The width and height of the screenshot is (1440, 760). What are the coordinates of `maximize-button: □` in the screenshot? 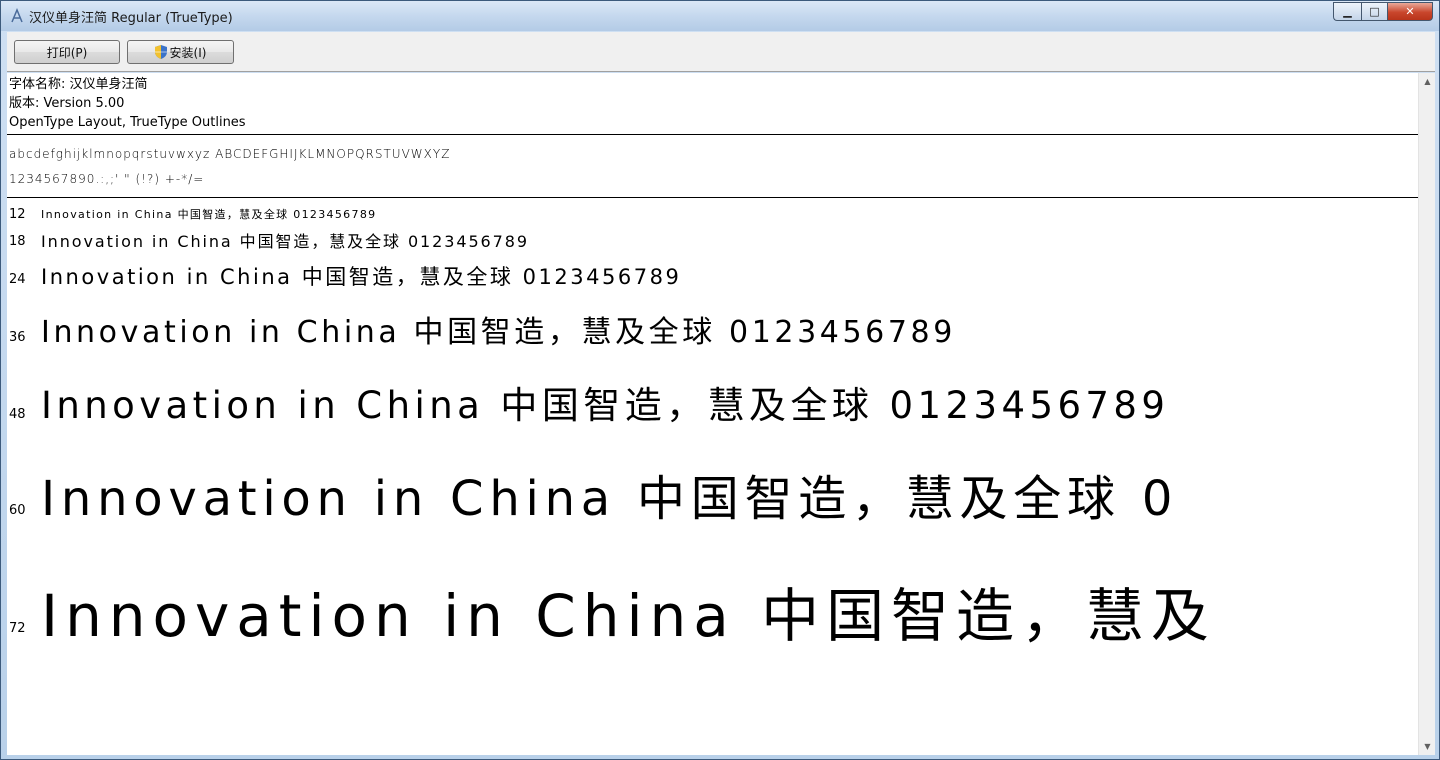 It's located at (1374, 11).